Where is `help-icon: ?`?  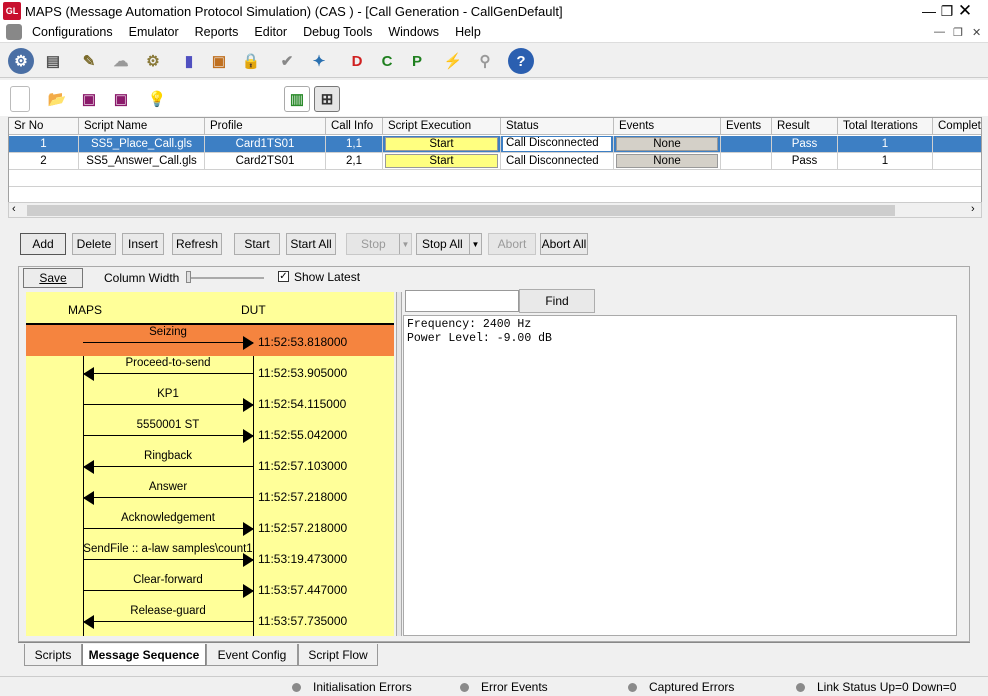
help-icon: ? is located at coordinates (521, 61).